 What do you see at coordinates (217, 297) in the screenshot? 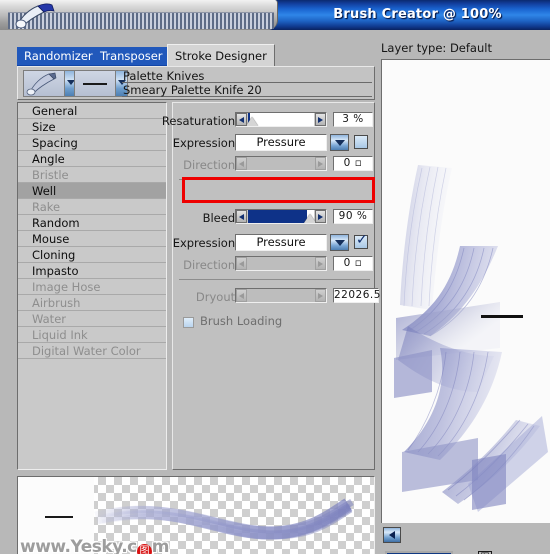
I see `dryout-label: Dryout:` at bounding box center [217, 297].